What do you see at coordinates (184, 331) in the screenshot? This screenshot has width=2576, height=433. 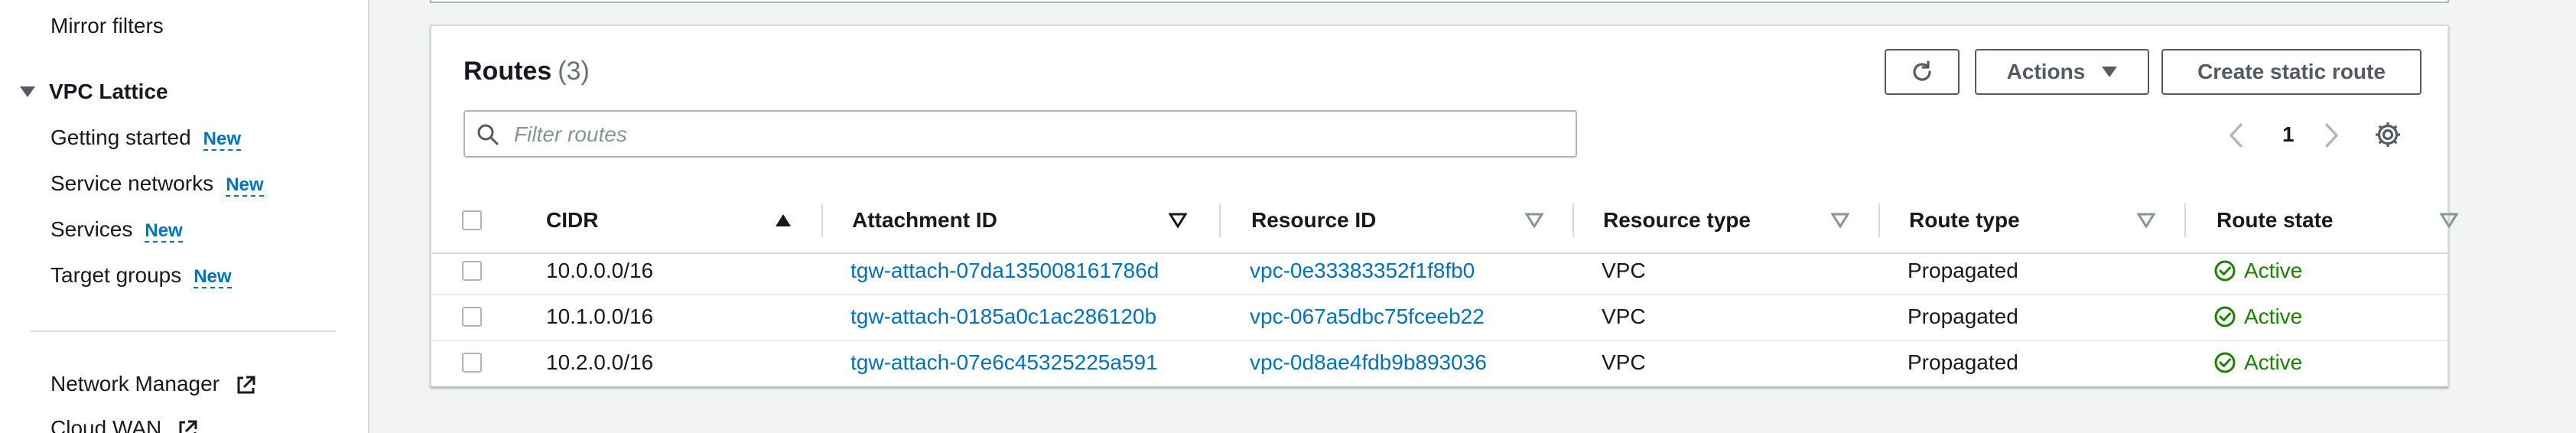 I see `sidebar-divider` at bounding box center [184, 331].